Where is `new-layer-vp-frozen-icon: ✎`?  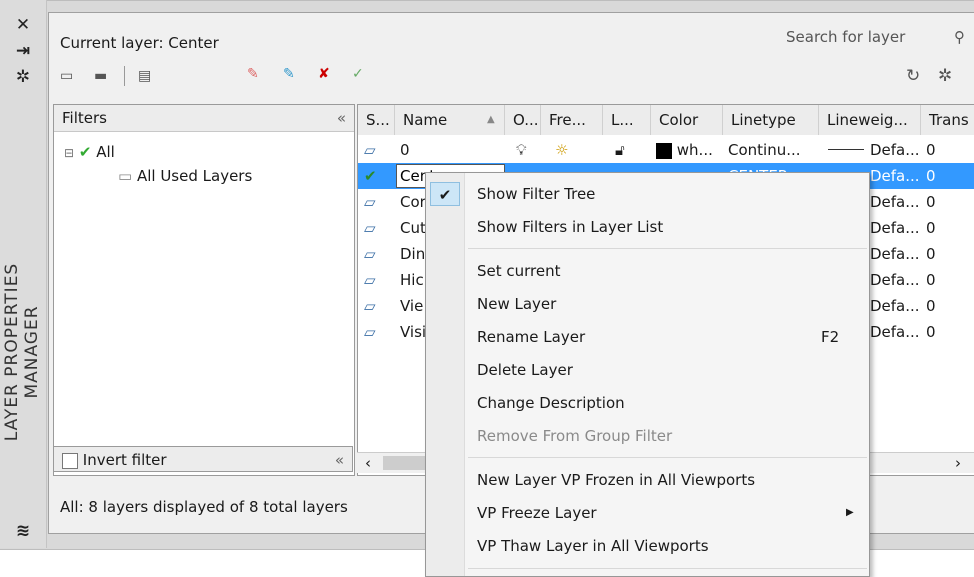 new-layer-vp-frozen-icon: ✎ is located at coordinates (289, 74).